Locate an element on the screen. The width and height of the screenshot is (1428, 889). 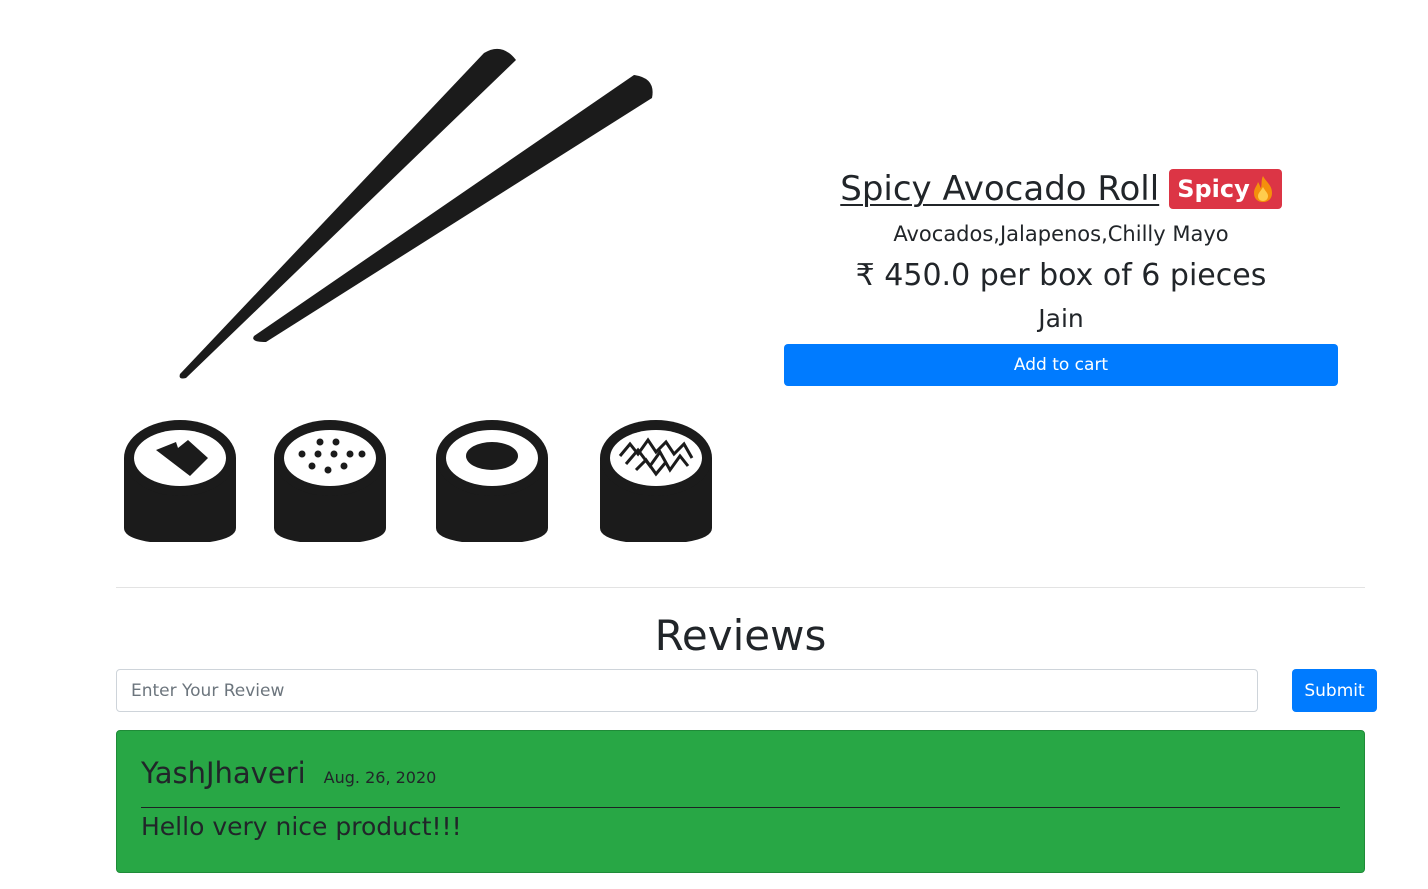
spicy-badge-label: Spicy is located at coordinates (1213, 189).